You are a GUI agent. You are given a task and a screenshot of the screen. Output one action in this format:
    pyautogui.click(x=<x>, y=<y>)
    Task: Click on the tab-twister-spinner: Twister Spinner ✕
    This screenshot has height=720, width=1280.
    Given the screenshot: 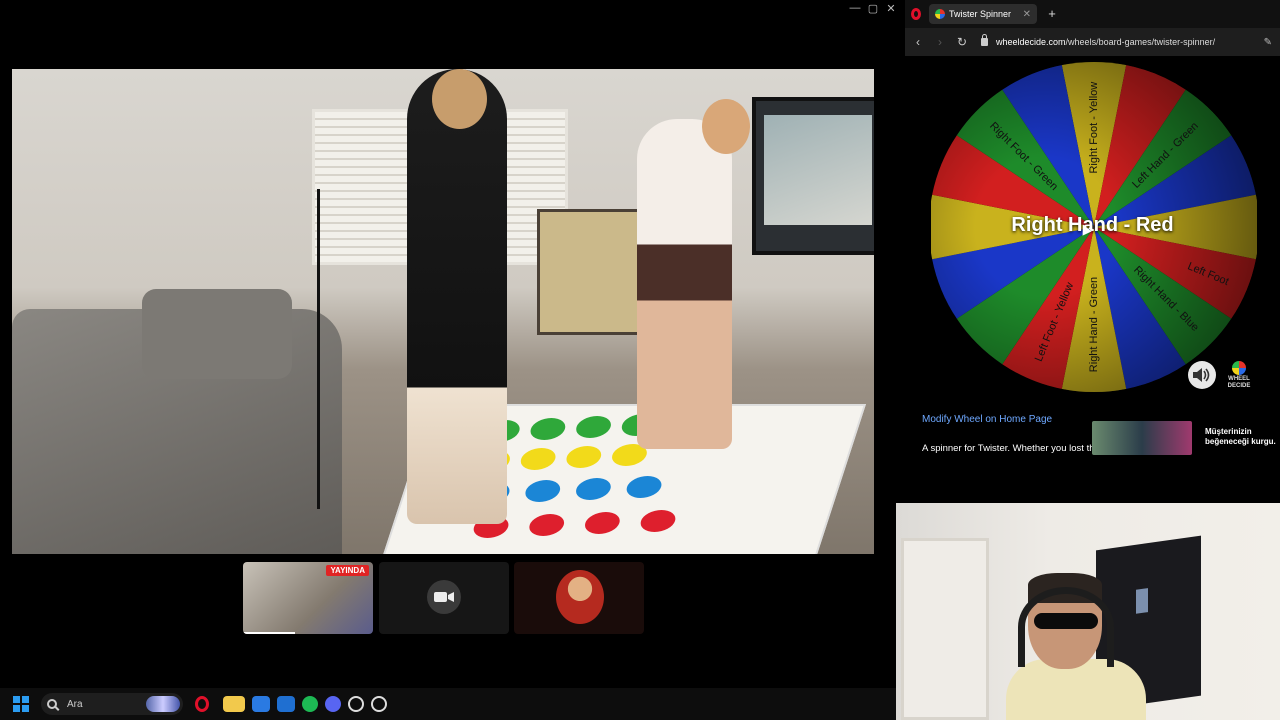 What is the action you would take?
    pyautogui.click(x=983, y=14)
    